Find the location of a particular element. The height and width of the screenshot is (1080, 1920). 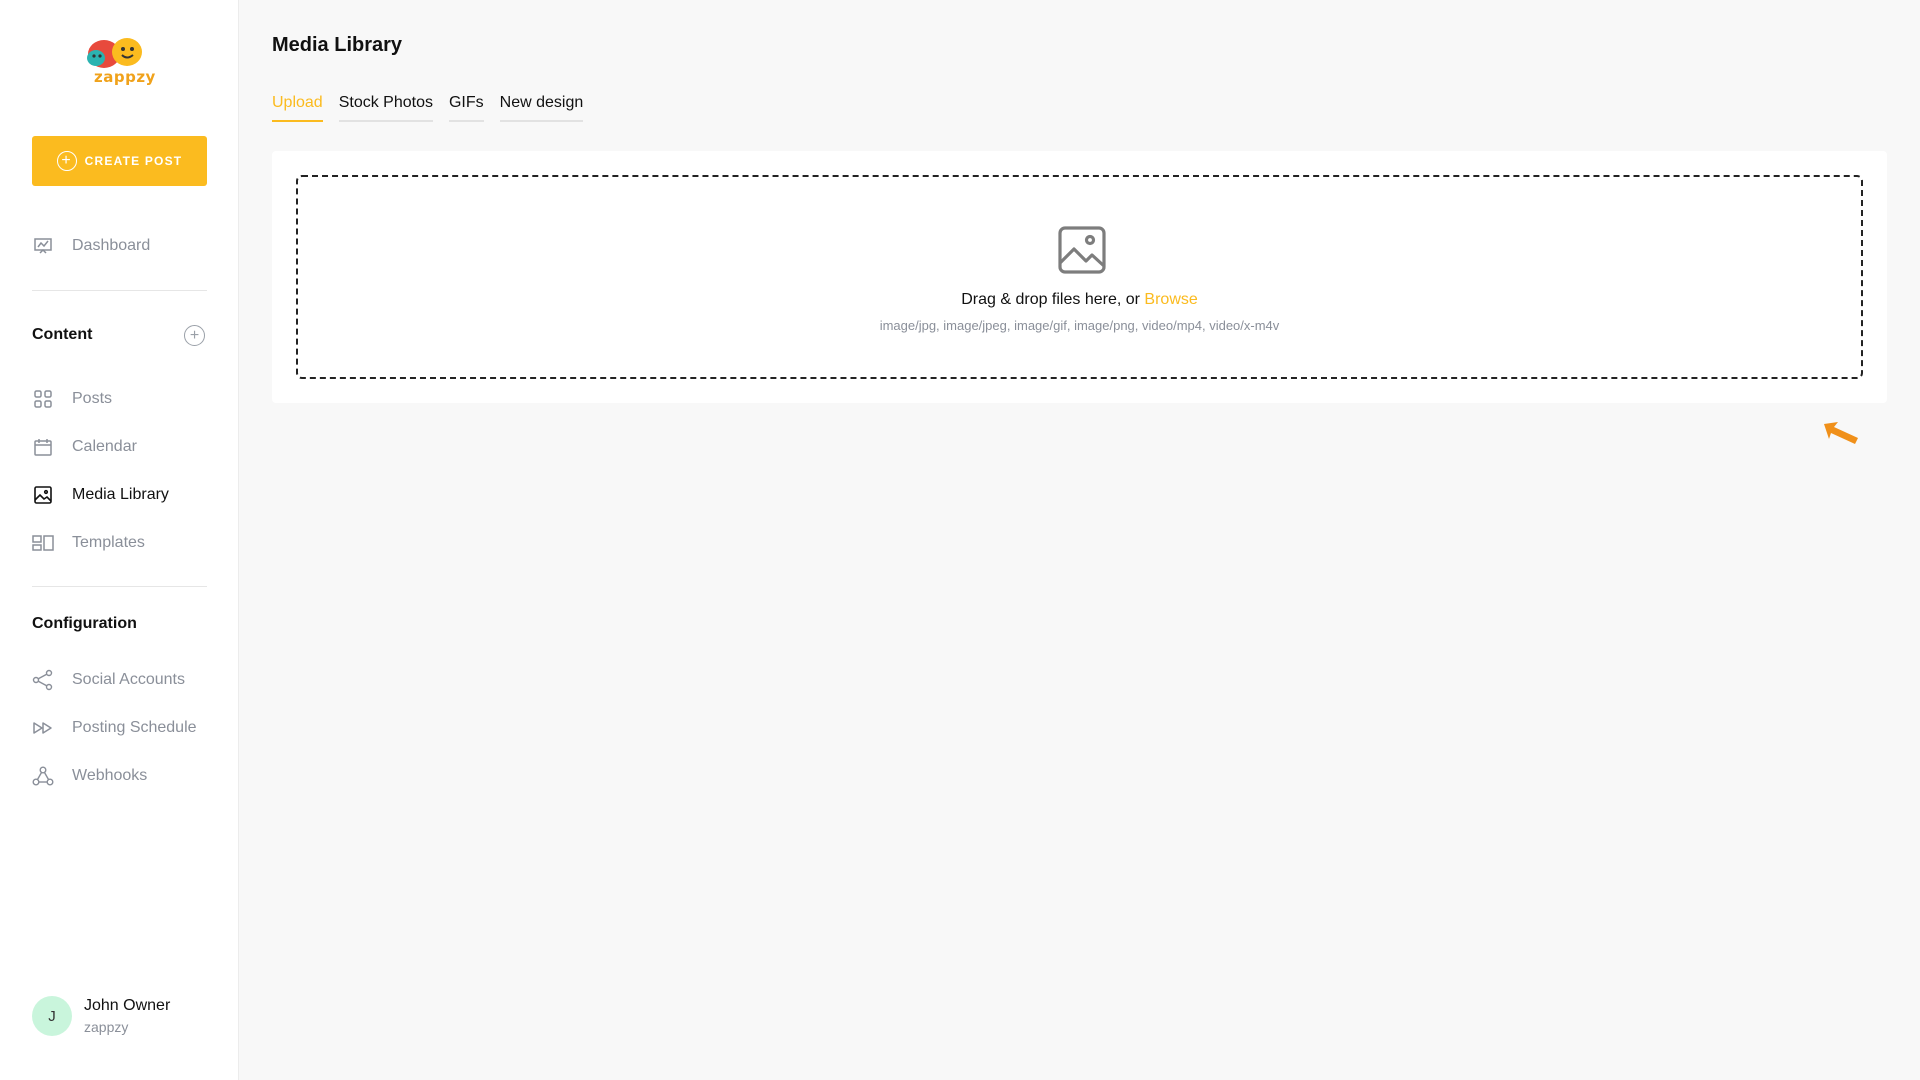

create-post-label: CREATE POST is located at coordinates (133, 161).